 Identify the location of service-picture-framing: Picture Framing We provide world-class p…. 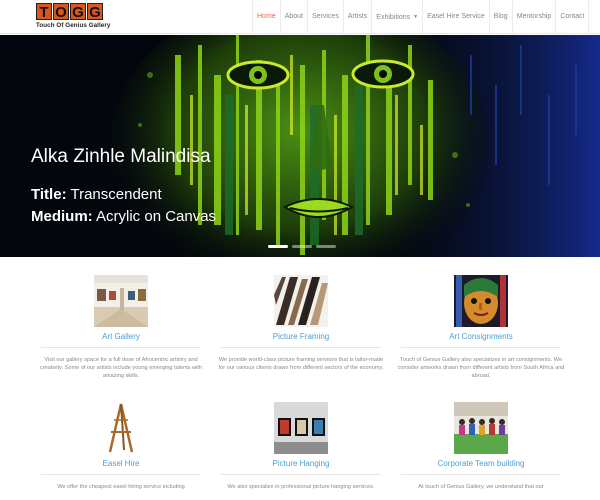
(301, 323).